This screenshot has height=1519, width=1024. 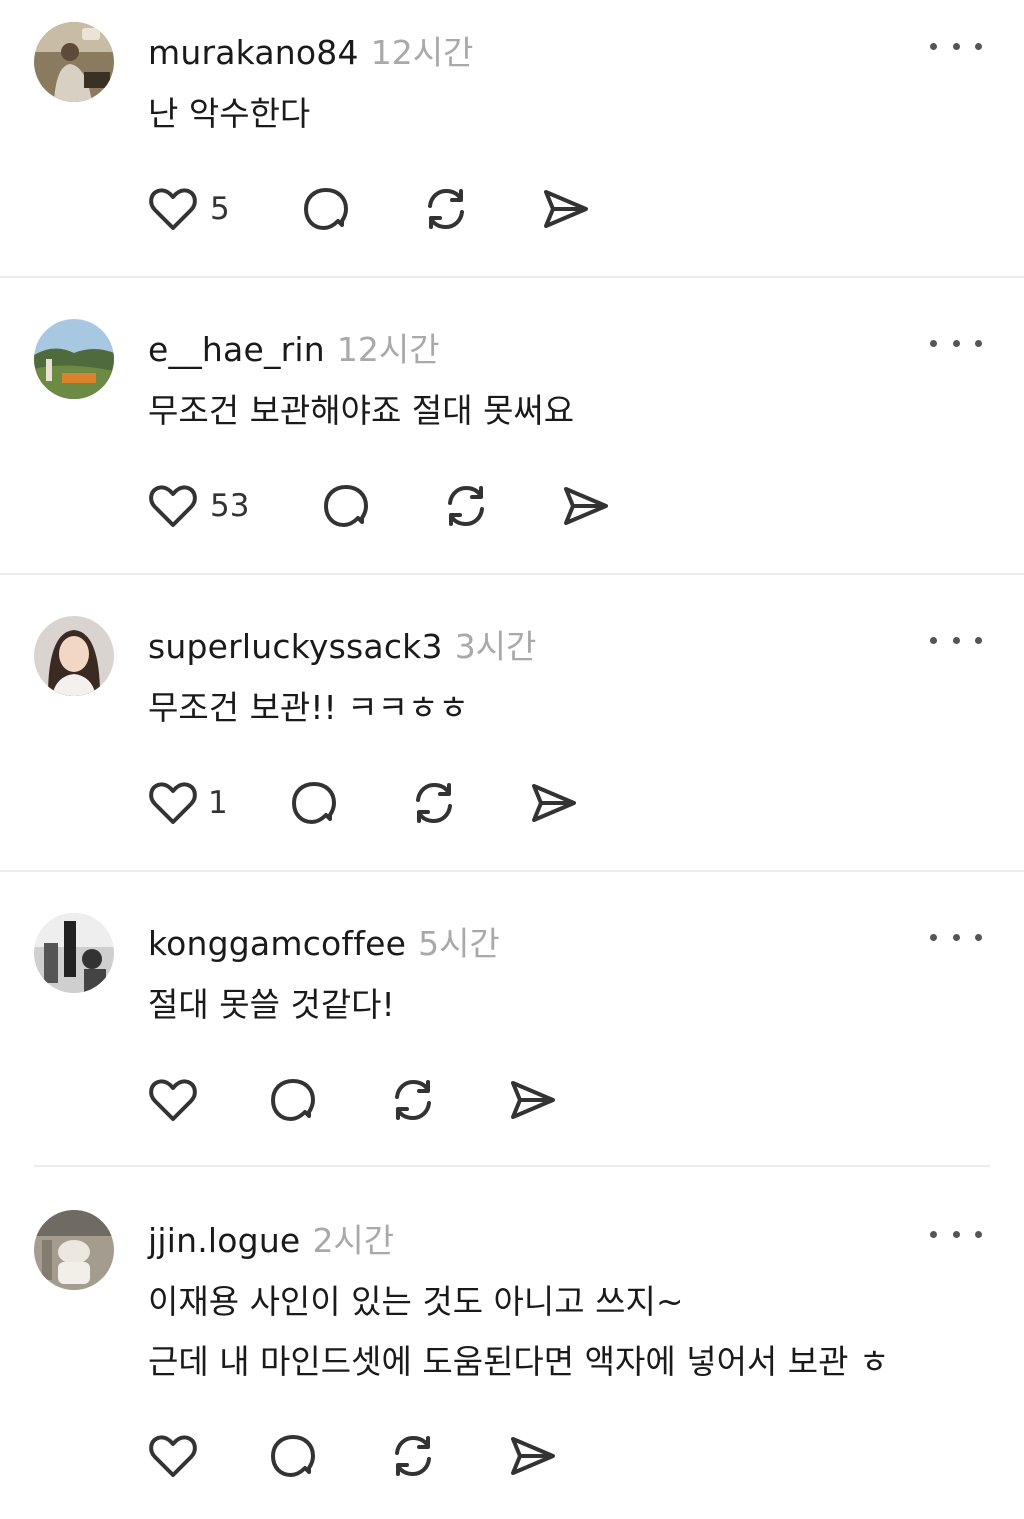 I want to click on like-count: 1, so click(x=218, y=803).